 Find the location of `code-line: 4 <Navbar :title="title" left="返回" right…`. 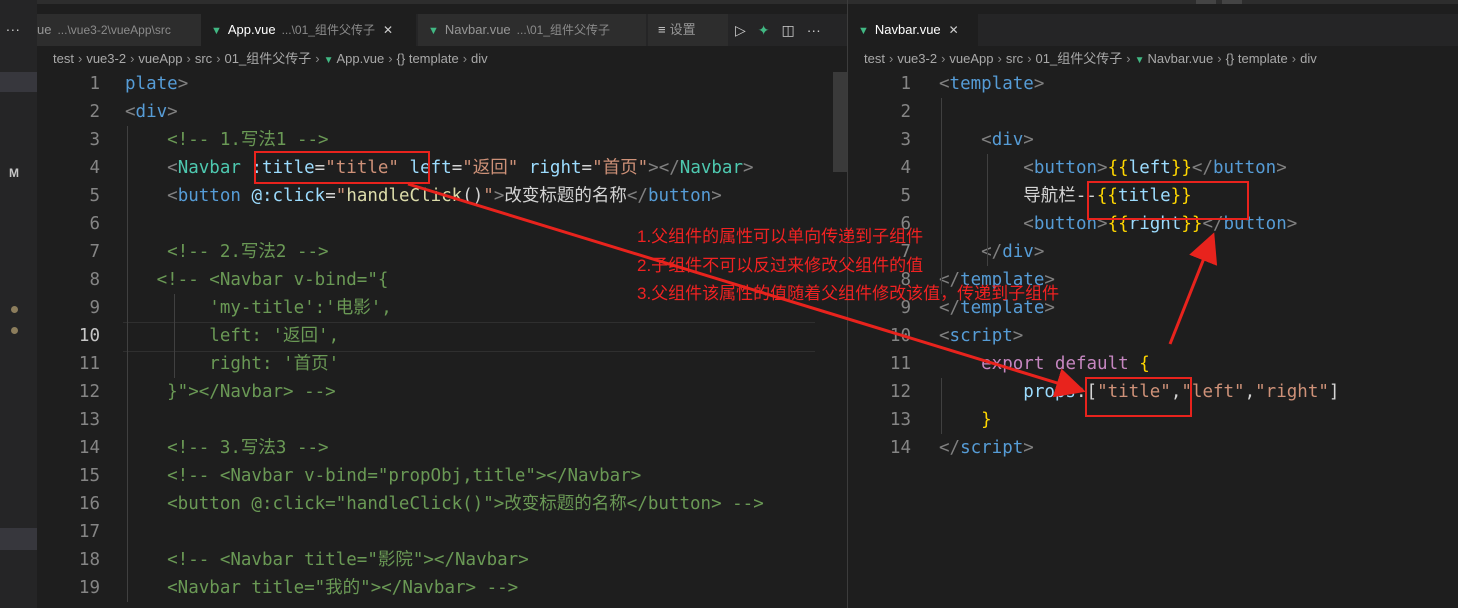

code-line: 4 <Navbar :title="title" left="返回" right… is located at coordinates (435, 168).